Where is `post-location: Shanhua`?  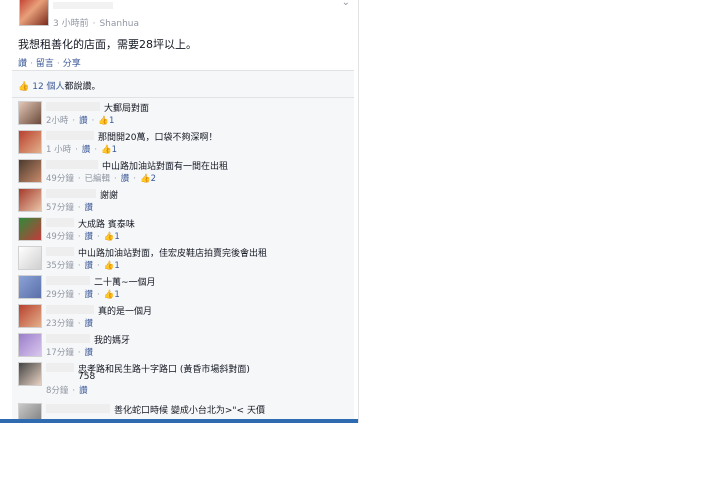 post-location: Shanhua is located at coordinates (119, 24).